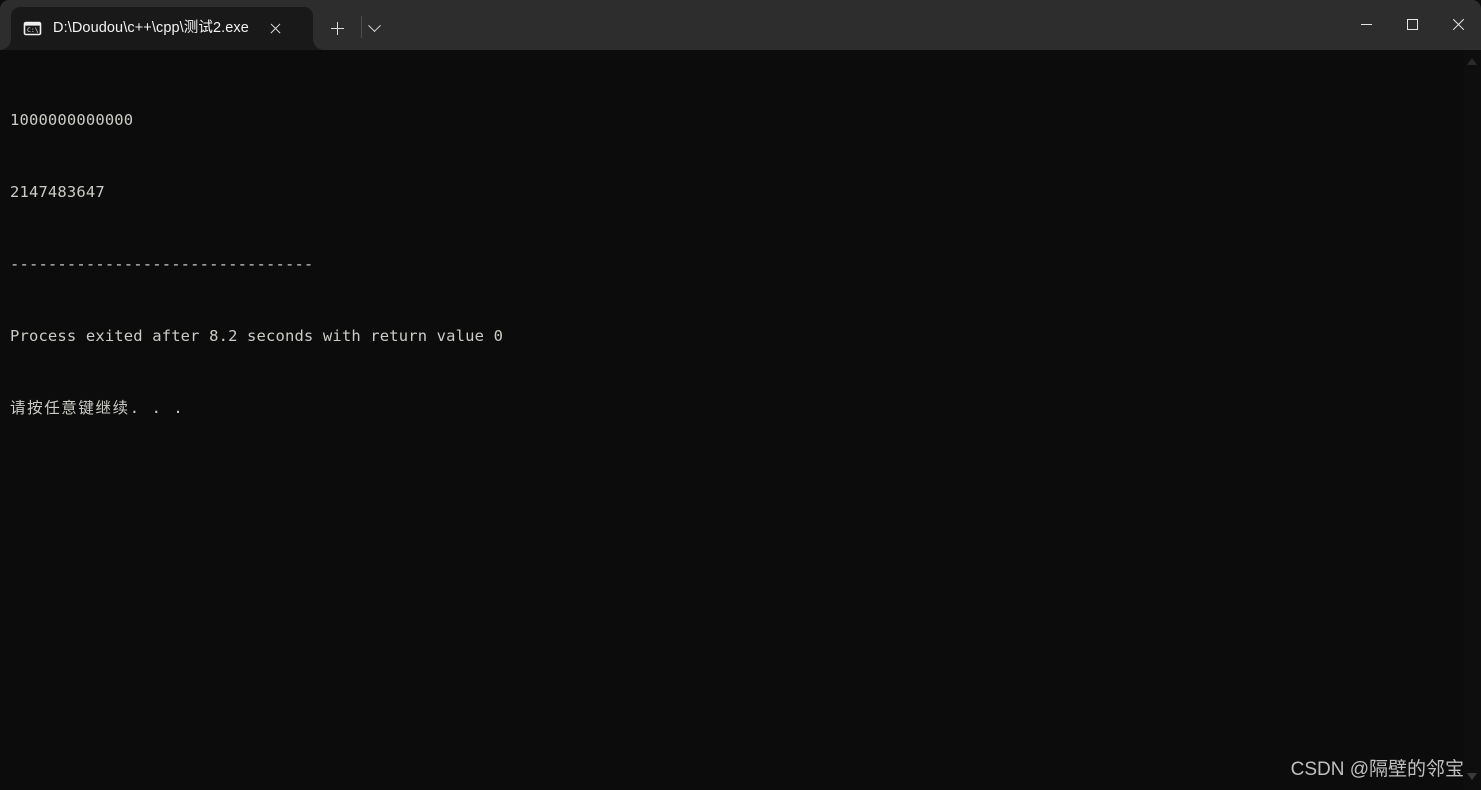  What do you see at coordinates (1472, 777) in the screenshot?
I see `caret-down-icon` at bounding box center [1472, 777].